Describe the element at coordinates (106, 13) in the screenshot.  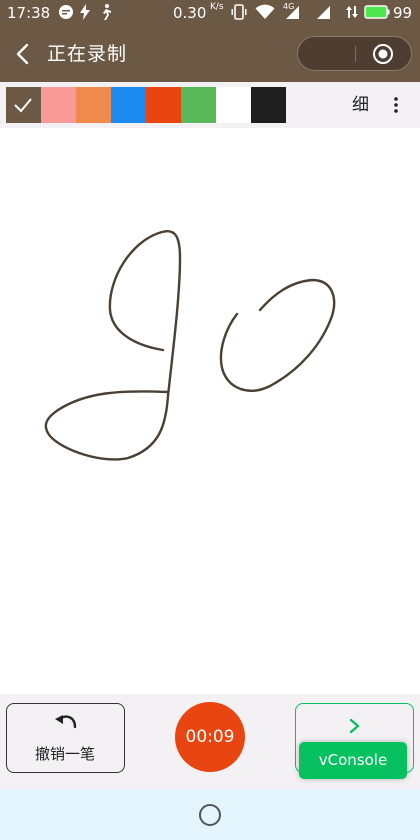
I see `walk-icon` at that location.